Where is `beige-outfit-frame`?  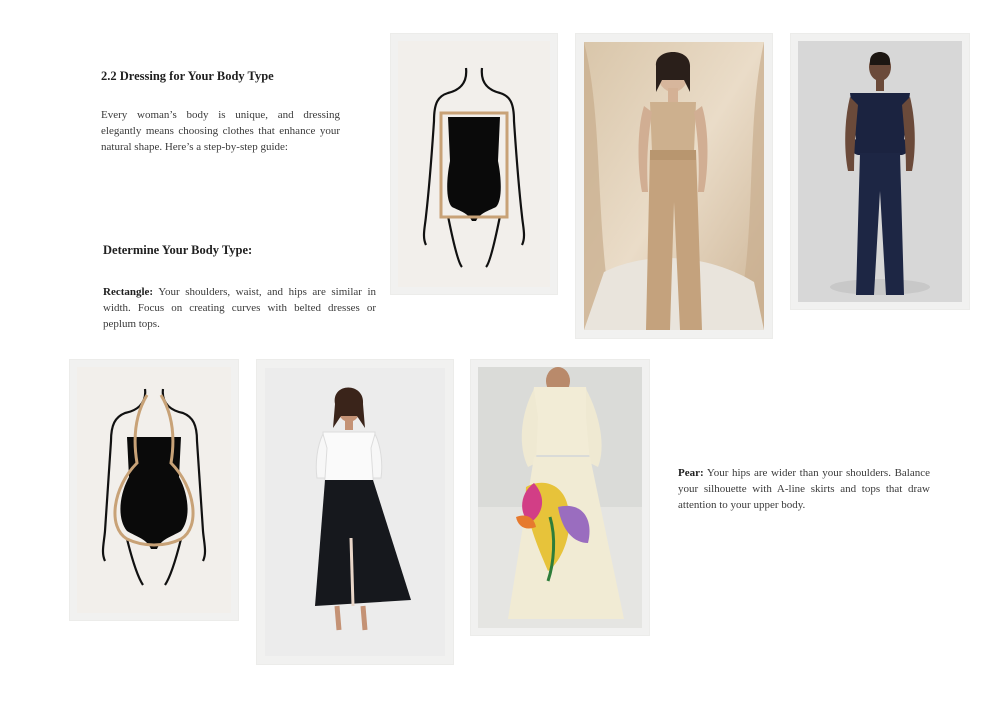
beige-outfit-frame is located at coordinates (674, 186).